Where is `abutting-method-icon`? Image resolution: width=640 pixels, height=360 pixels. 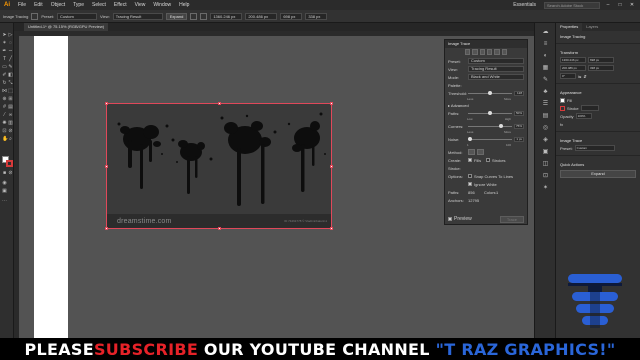 abutting-method-icon is located at coordinates (471, 152).